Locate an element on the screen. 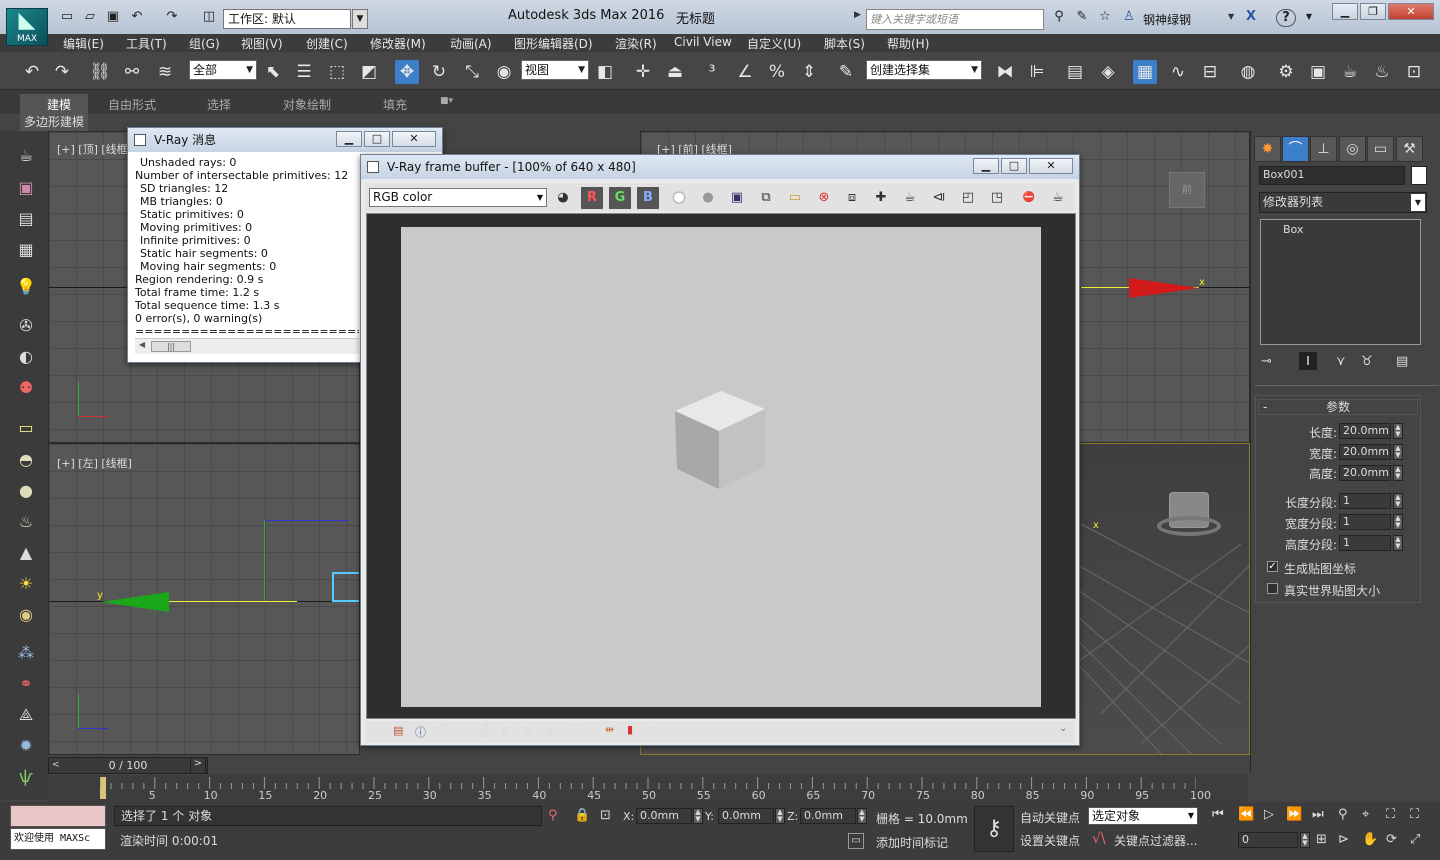 This screenshot has height=860, width=1440. particles-icon: ⁂ is located at coordinates (26, 653).